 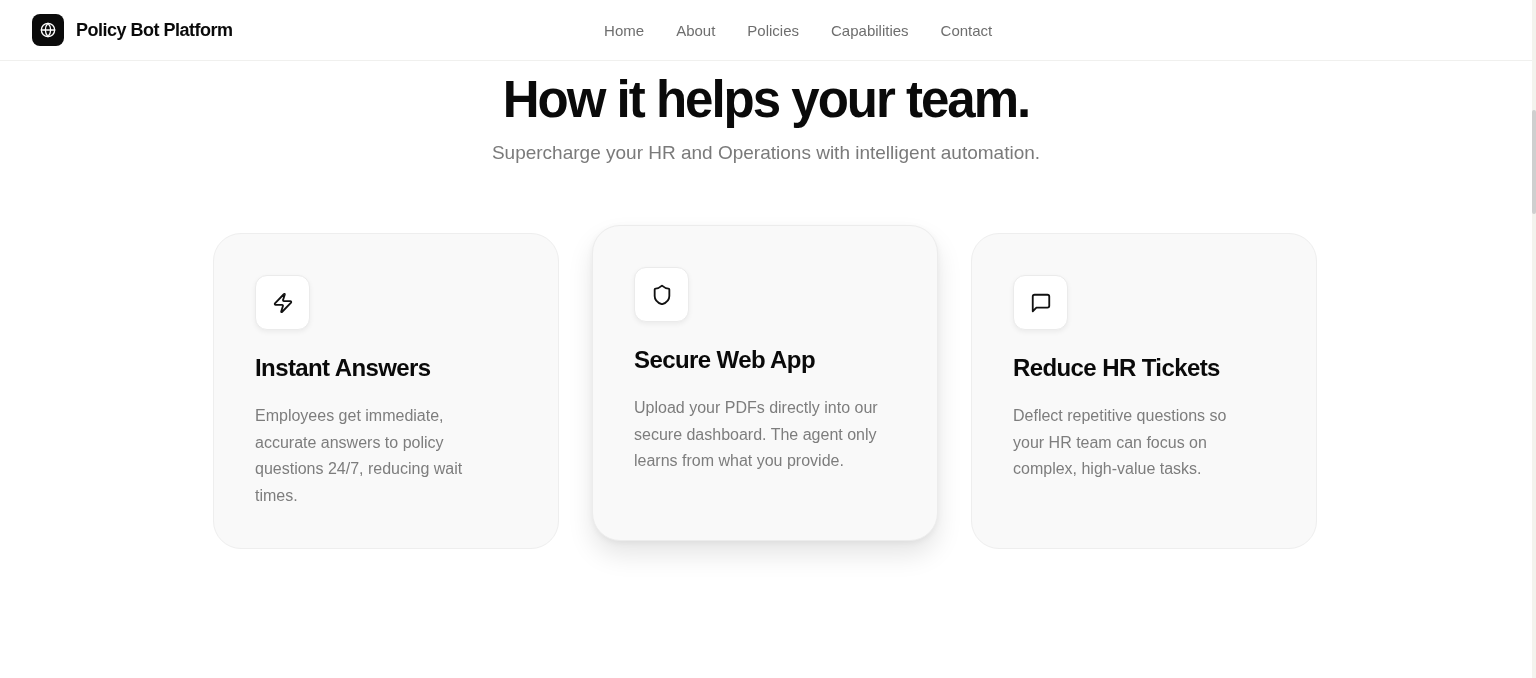 I want to click on nav-link: Home, so click(x=624, y=30).